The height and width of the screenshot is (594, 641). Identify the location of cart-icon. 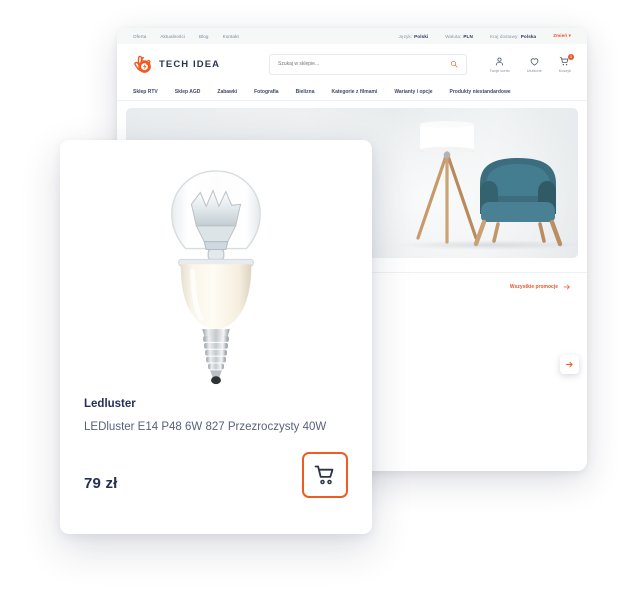
(324, 475).